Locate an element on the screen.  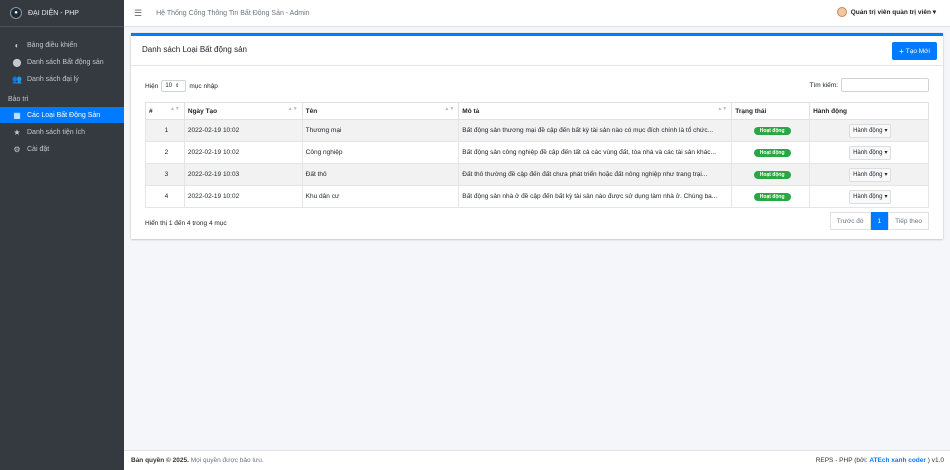
footer-credits: REPS - PHP (bởi: ATEch xanh coder ) v1.0 is located at coordinates (880, 460).